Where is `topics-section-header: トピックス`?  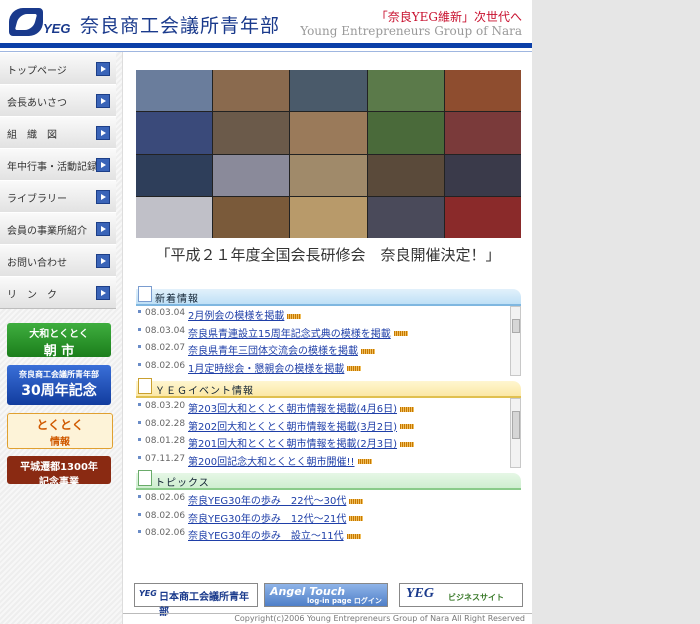
topics-section-header: トピックス is located at coordinates (328, 480).